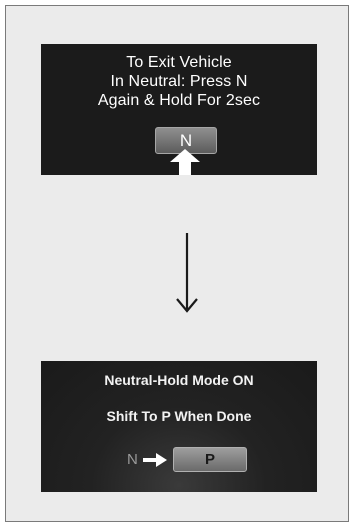  What do you see at coordinates (155, 460) in the screenshot?
I see `right-arrow-icon` at bounding box center [155, 460].